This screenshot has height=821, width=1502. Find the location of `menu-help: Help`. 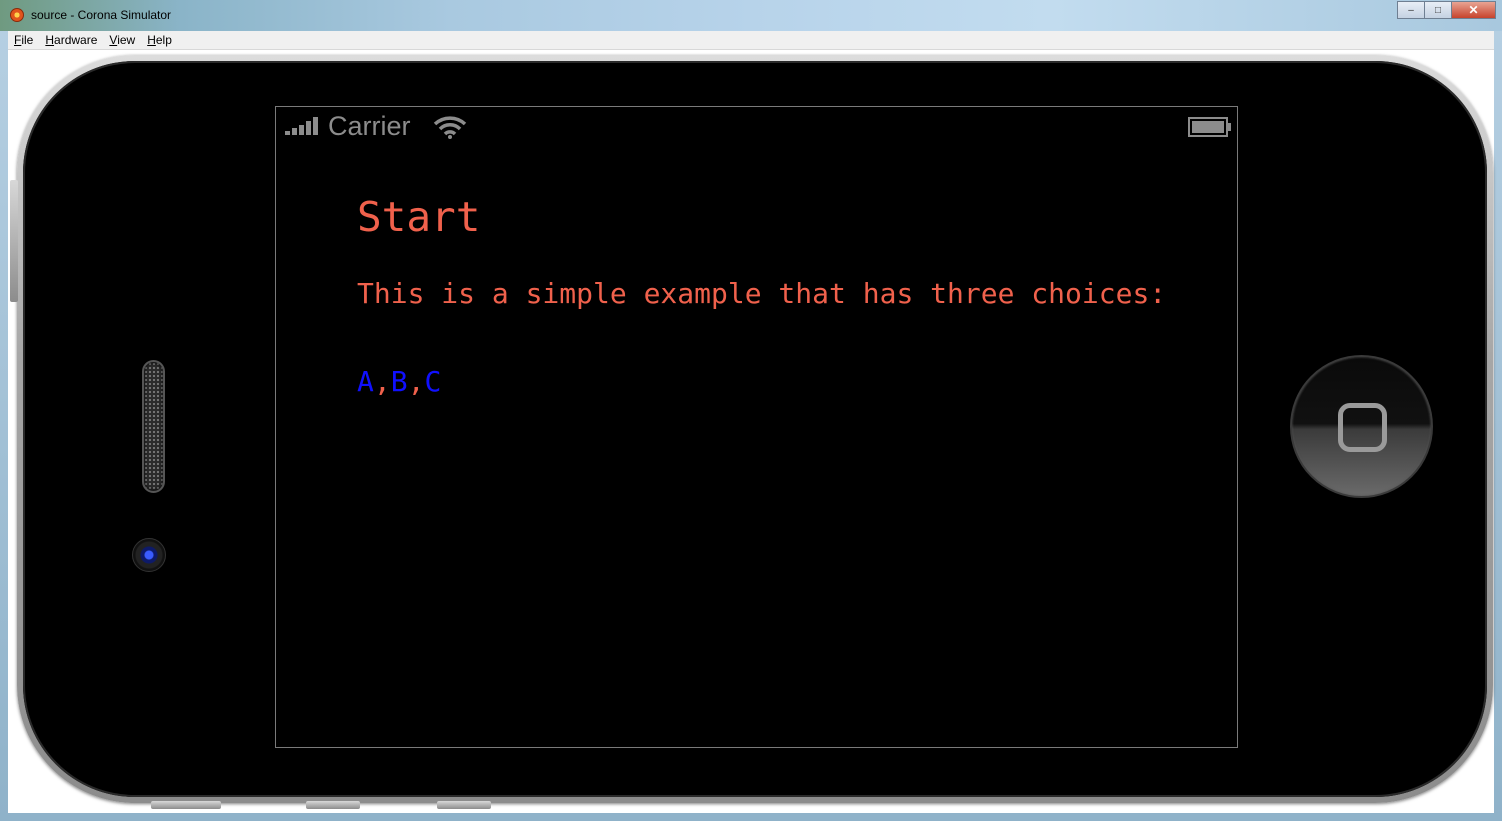

menu-help: Help is located at coordinates (159, 40).